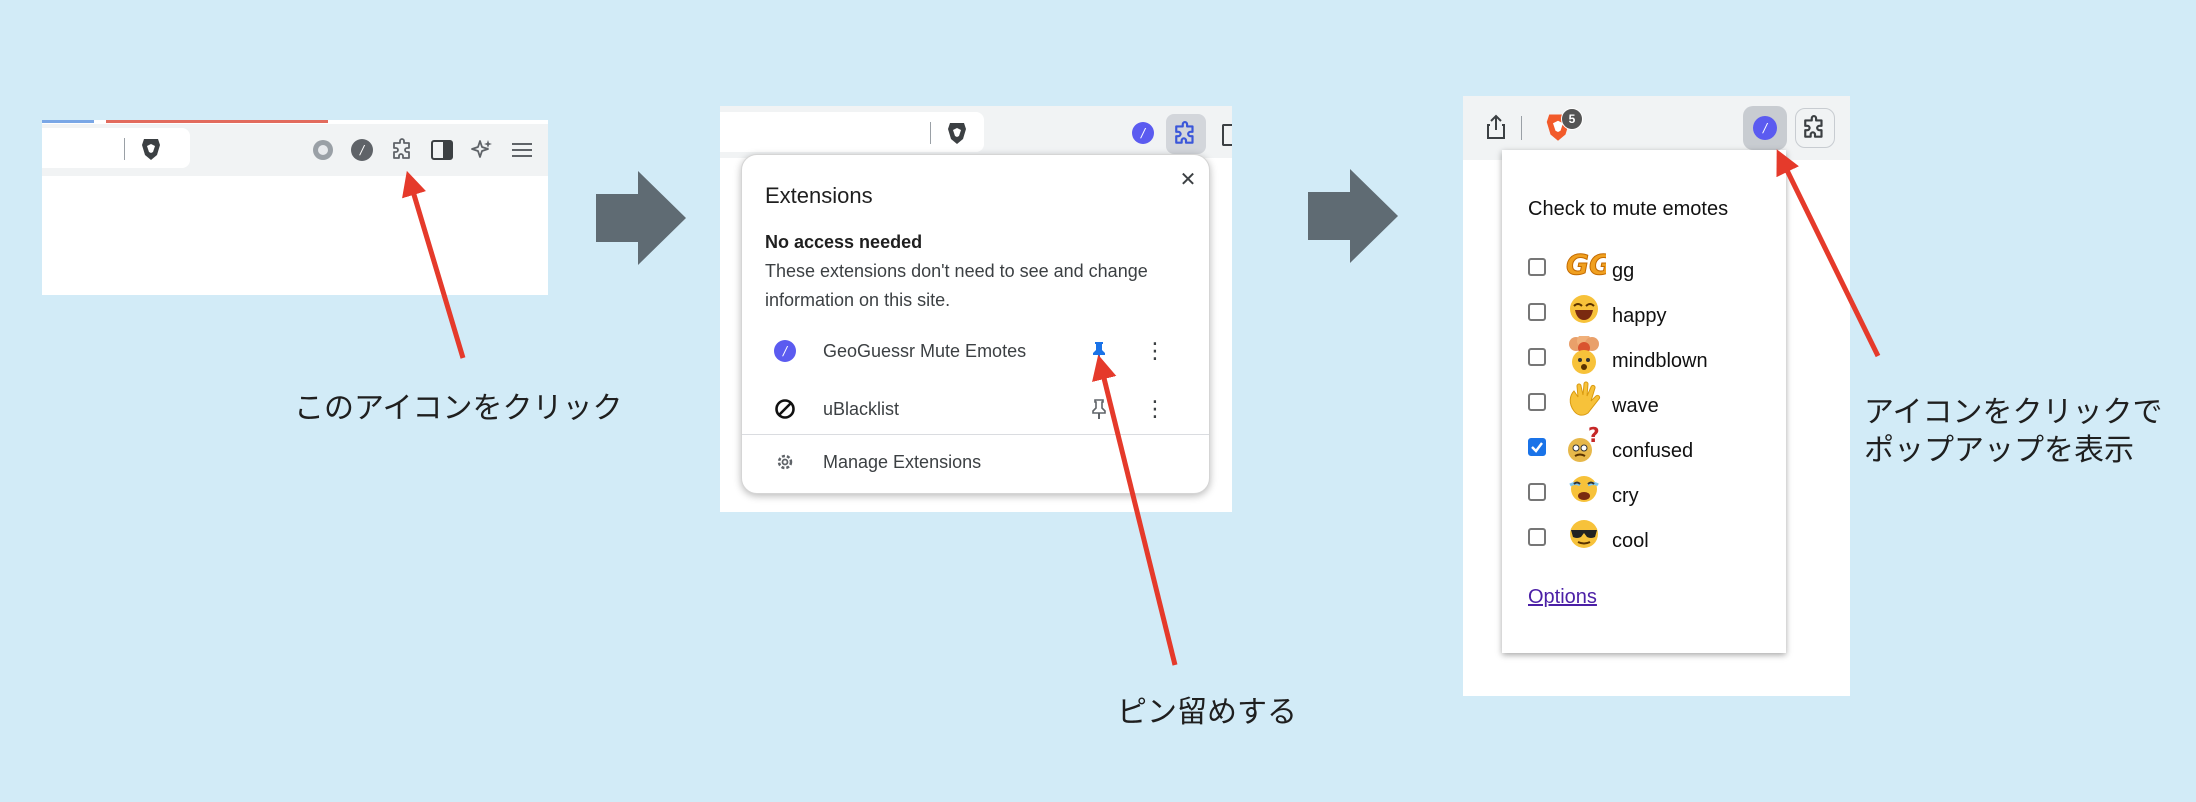 This screenshot has height=802, width=2196. What do you see at coordinates (1828, 253) in the screenshot?
I see `callout-arrow-step3` at bounding box center [1828, 253].